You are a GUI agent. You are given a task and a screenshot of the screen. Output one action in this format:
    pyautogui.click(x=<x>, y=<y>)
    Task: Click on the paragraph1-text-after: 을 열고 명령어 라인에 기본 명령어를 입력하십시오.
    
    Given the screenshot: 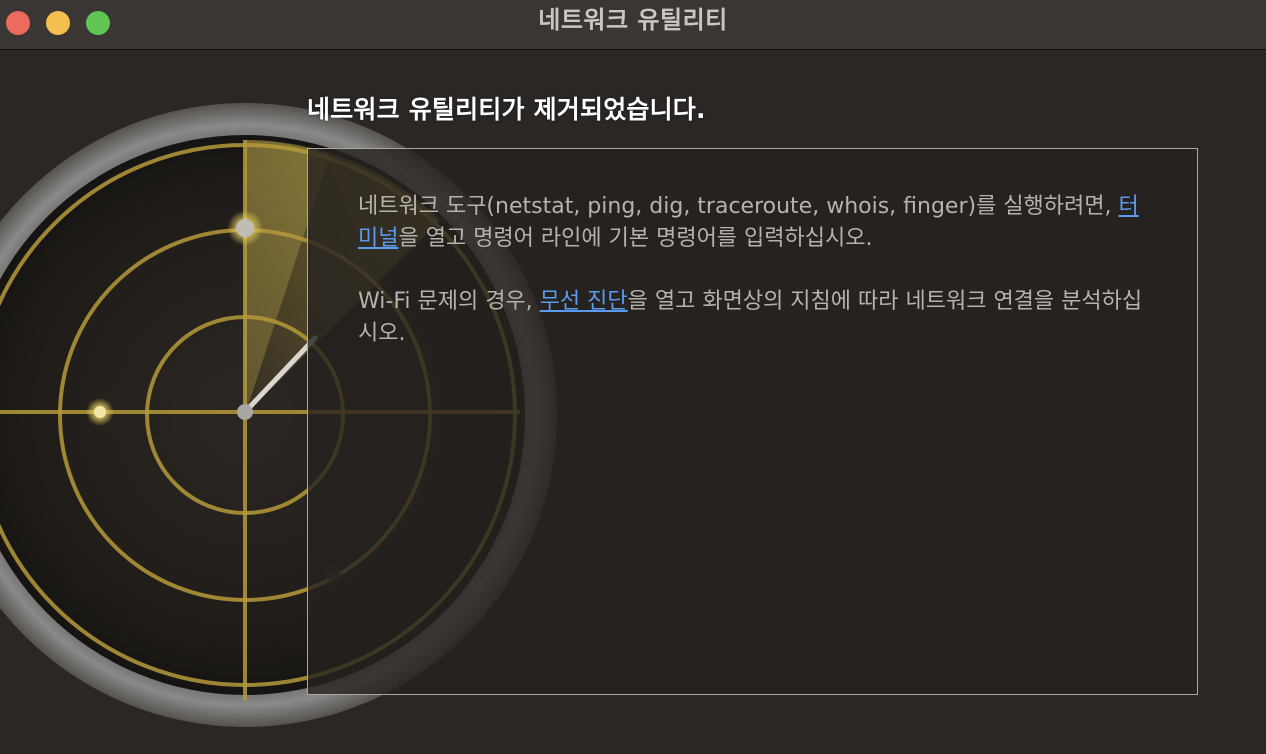 What is the action you would take?
    pyautogui.click(x=635, y=238)
    